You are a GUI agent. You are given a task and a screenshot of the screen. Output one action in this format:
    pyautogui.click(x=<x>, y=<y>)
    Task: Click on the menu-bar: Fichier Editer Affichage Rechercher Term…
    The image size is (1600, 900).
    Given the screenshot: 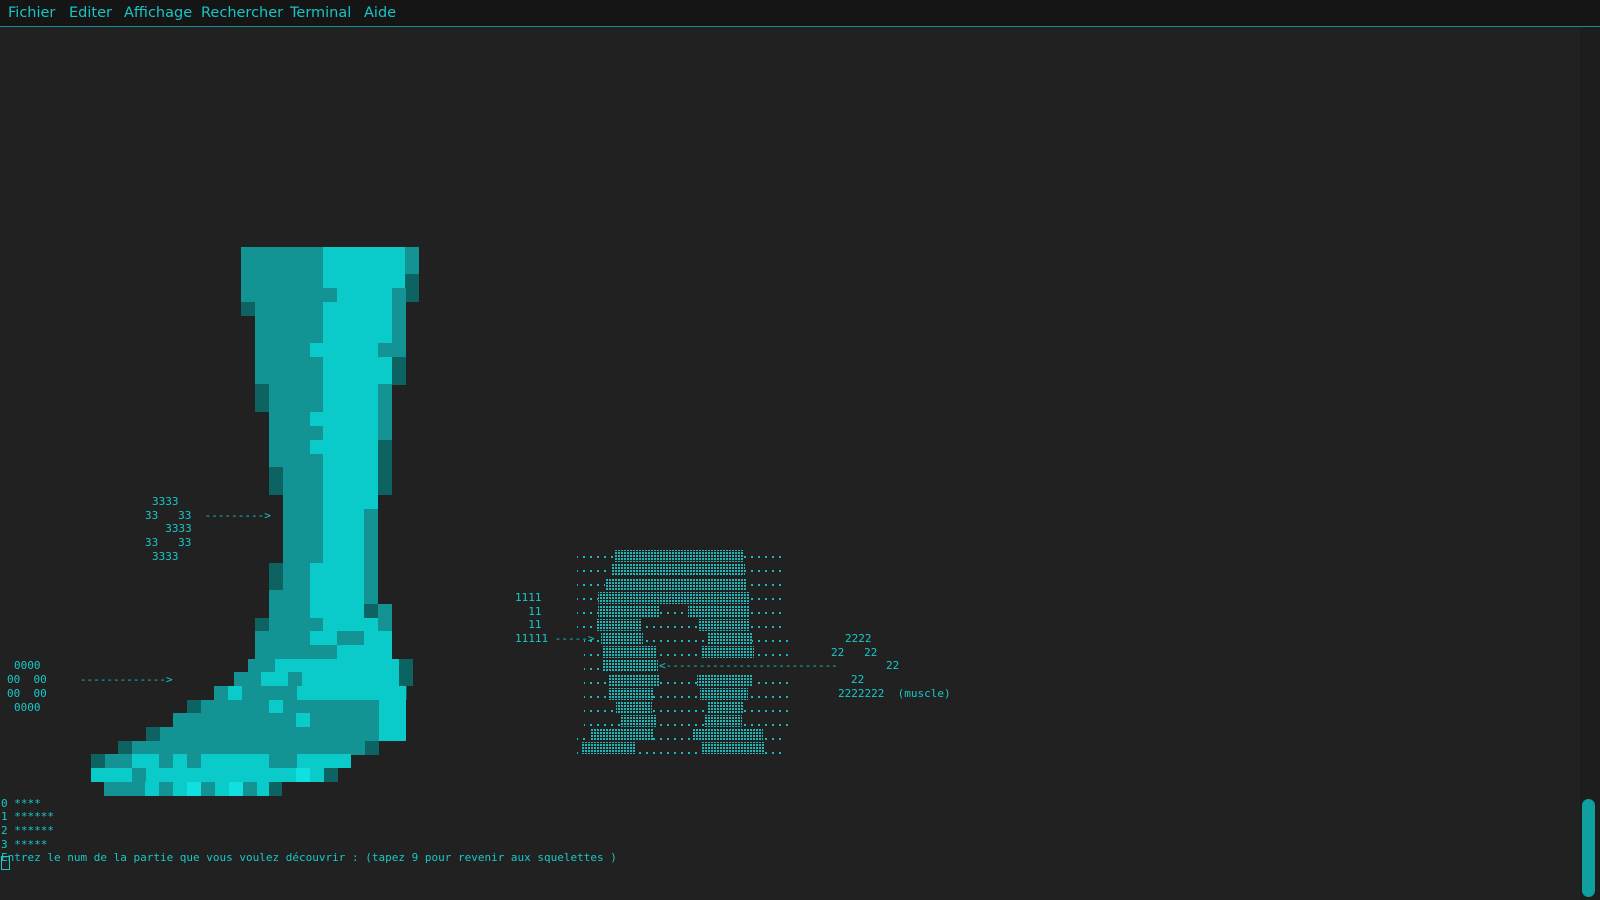 What is the action you would take?
    pyautogui.click(x=800, y=13)
    